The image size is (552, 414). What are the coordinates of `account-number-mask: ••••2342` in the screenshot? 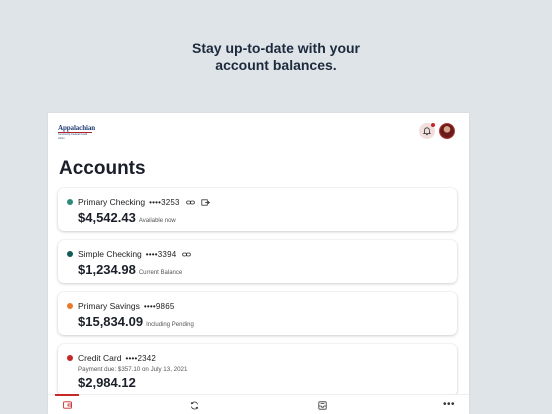 It's located at (141, 358).